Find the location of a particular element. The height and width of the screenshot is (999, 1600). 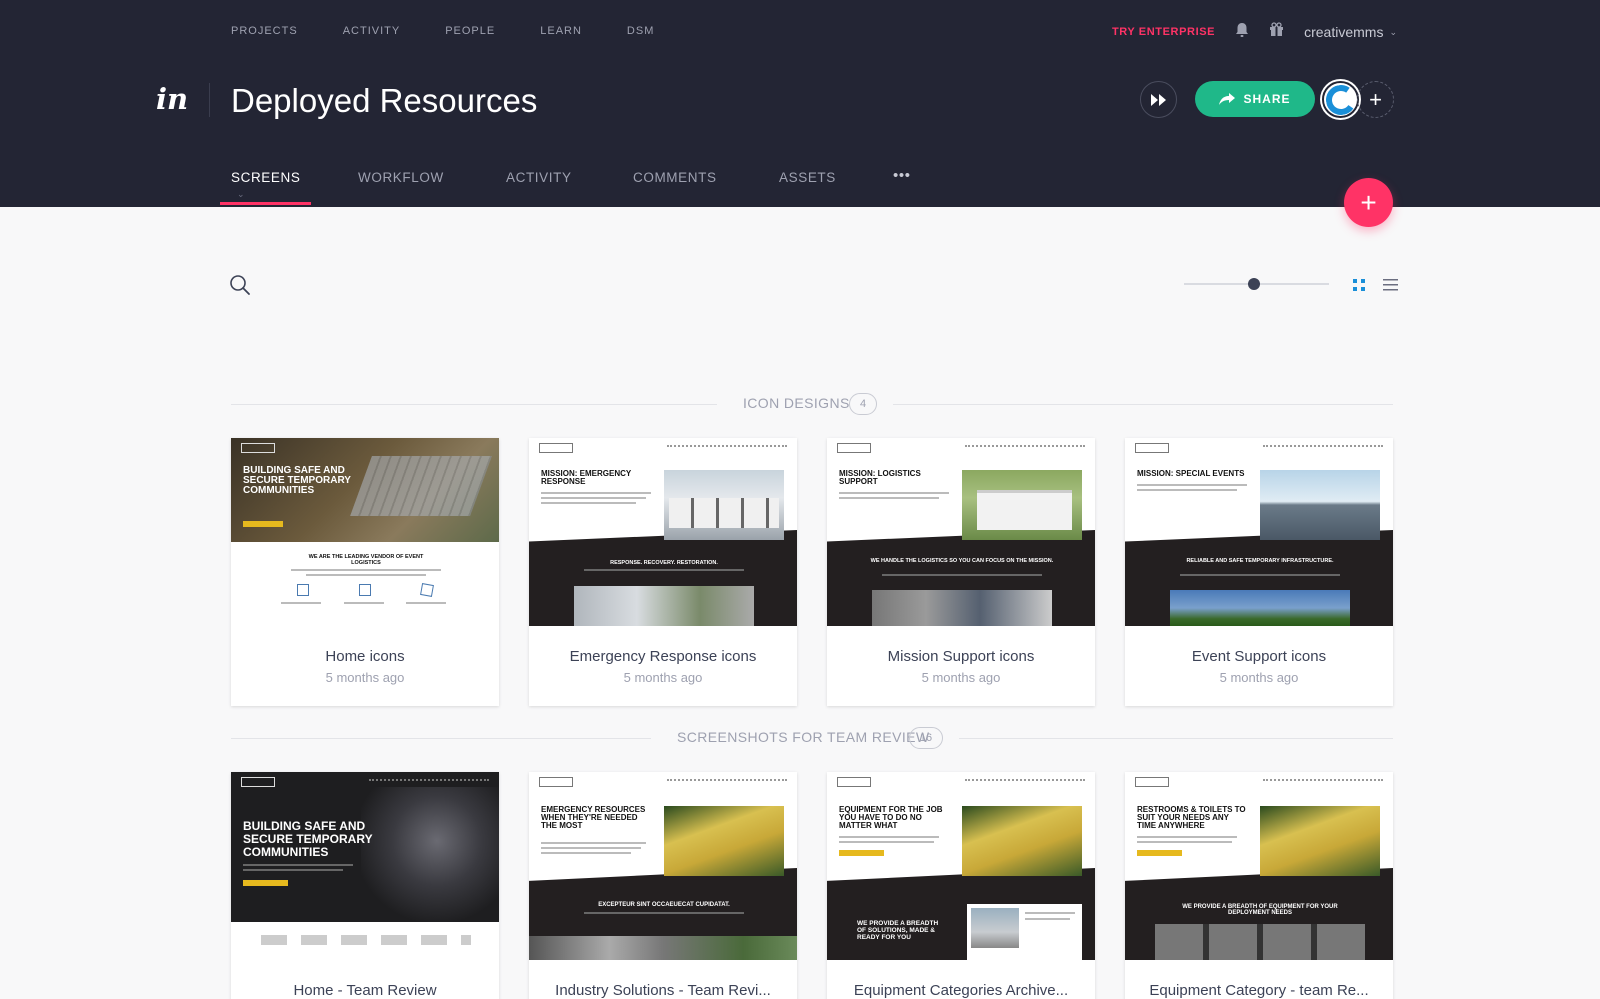

tab-screens: SCREENS ⌄ is located at coordinates (265, 185).